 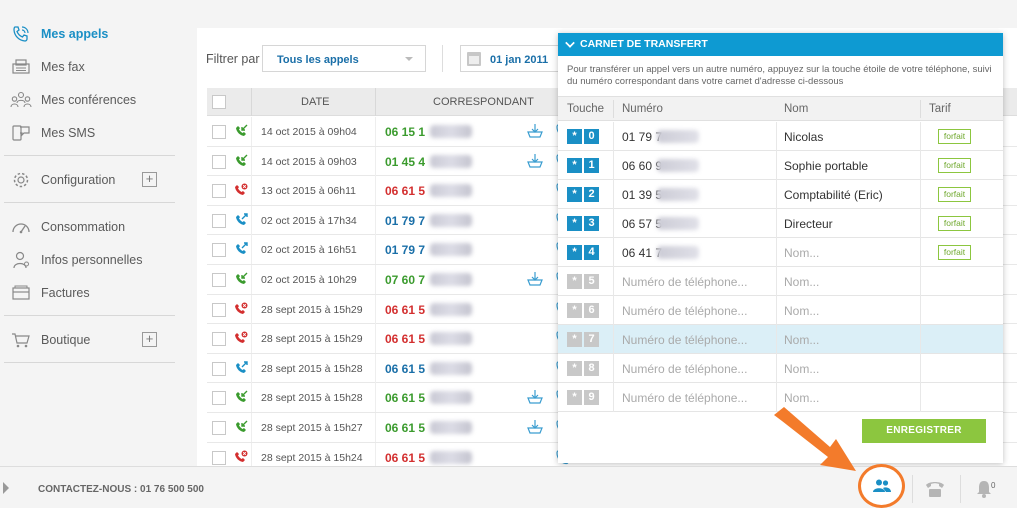 I want to click on transfer-row: * 1 06 60 9 Sophie portable forfait, so click(x=780, y=165).